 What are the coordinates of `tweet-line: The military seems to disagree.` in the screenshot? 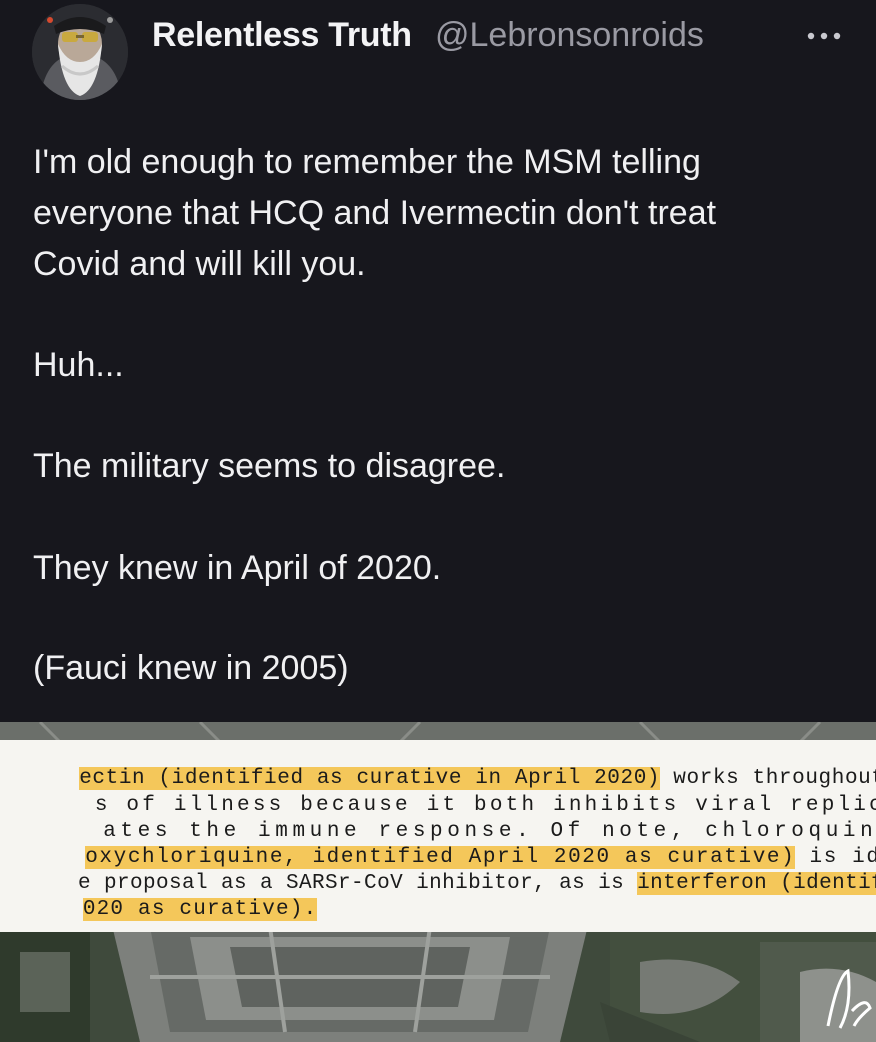 It's located at (269, 466).